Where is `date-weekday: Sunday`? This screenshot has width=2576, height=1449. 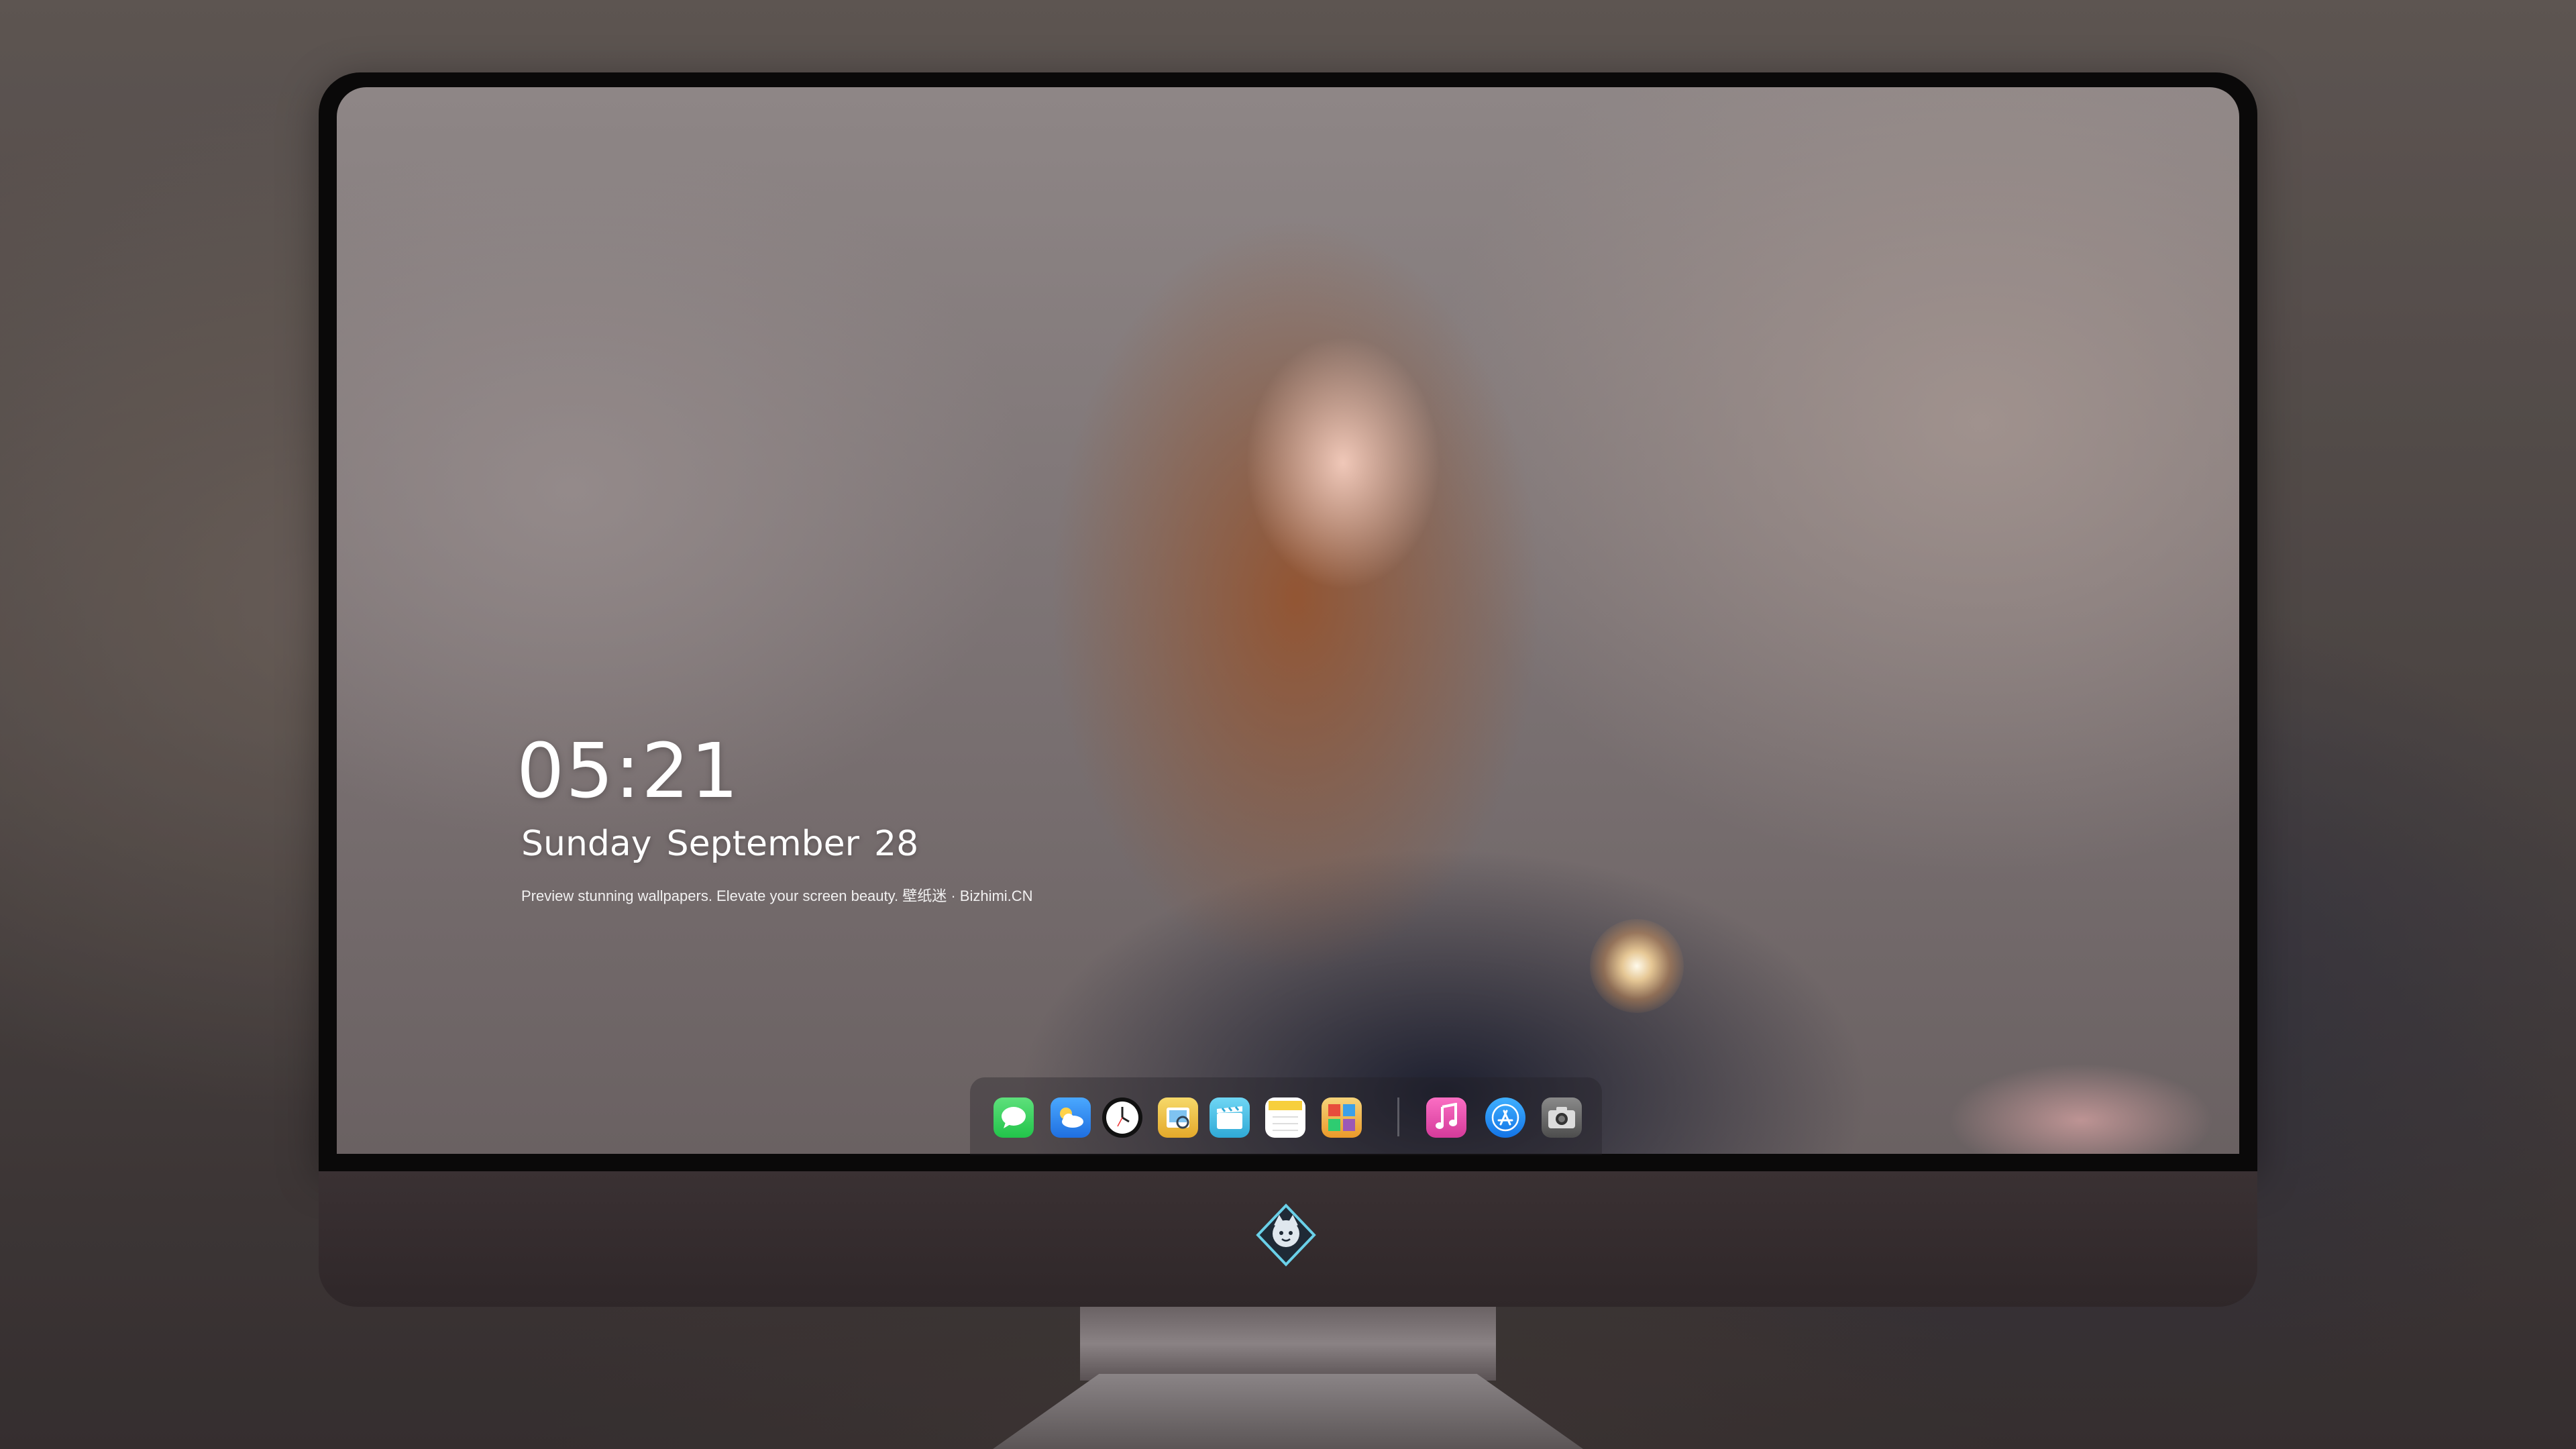
date-weekday: Sunday is located at coordinates (586, 844).